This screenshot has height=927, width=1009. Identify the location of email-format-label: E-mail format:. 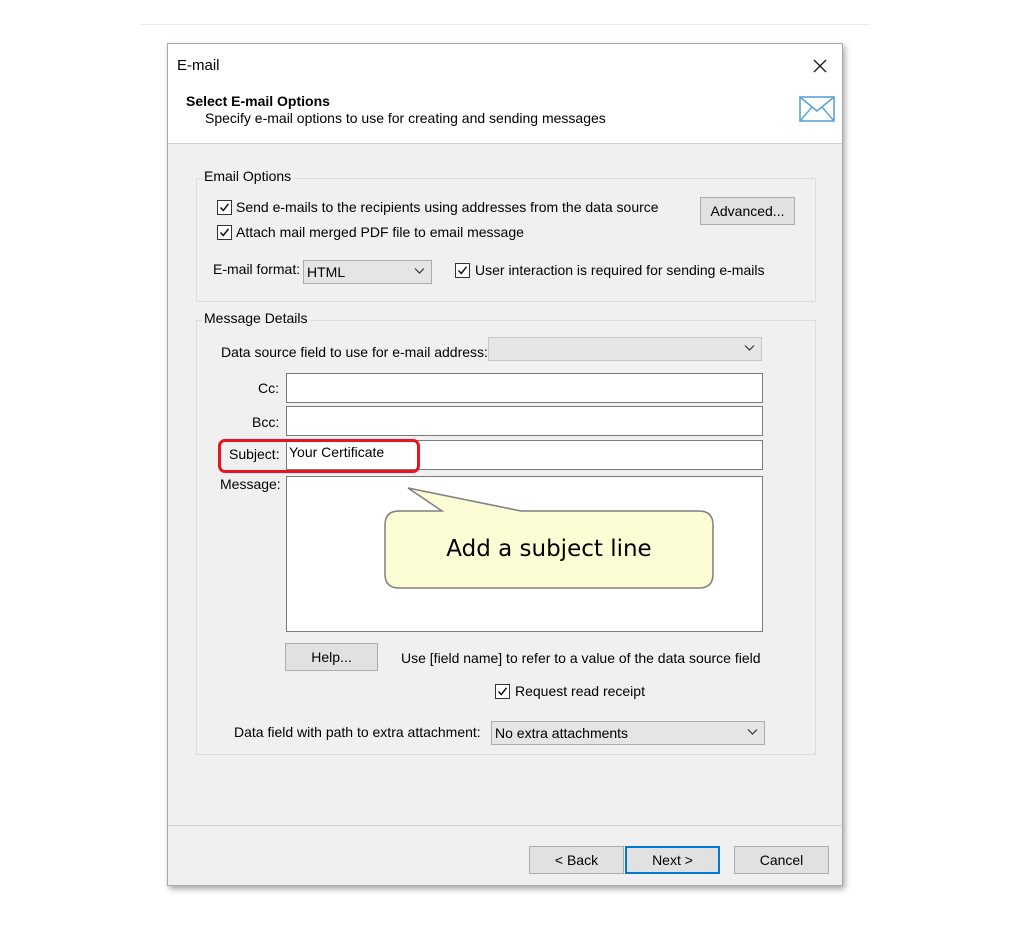
(257, 269).